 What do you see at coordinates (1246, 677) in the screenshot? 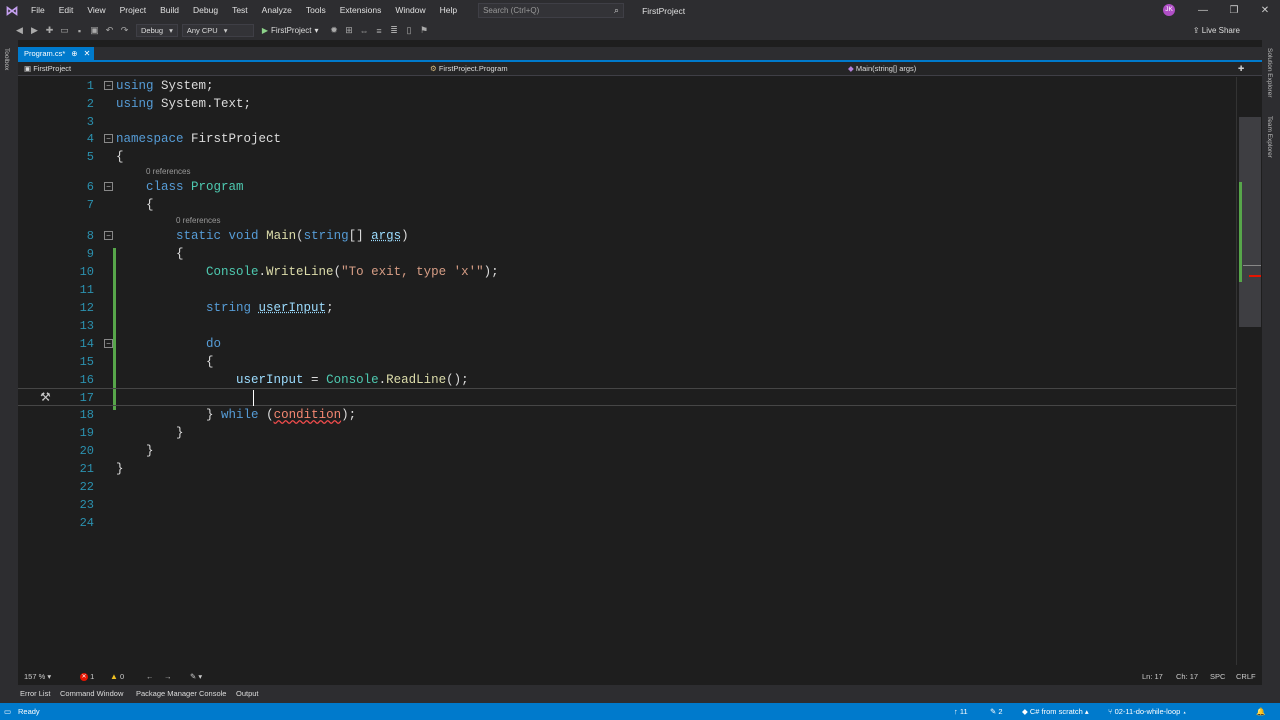
I see `line-ending-mode: CRLF` at bounding box center [1246, 677].